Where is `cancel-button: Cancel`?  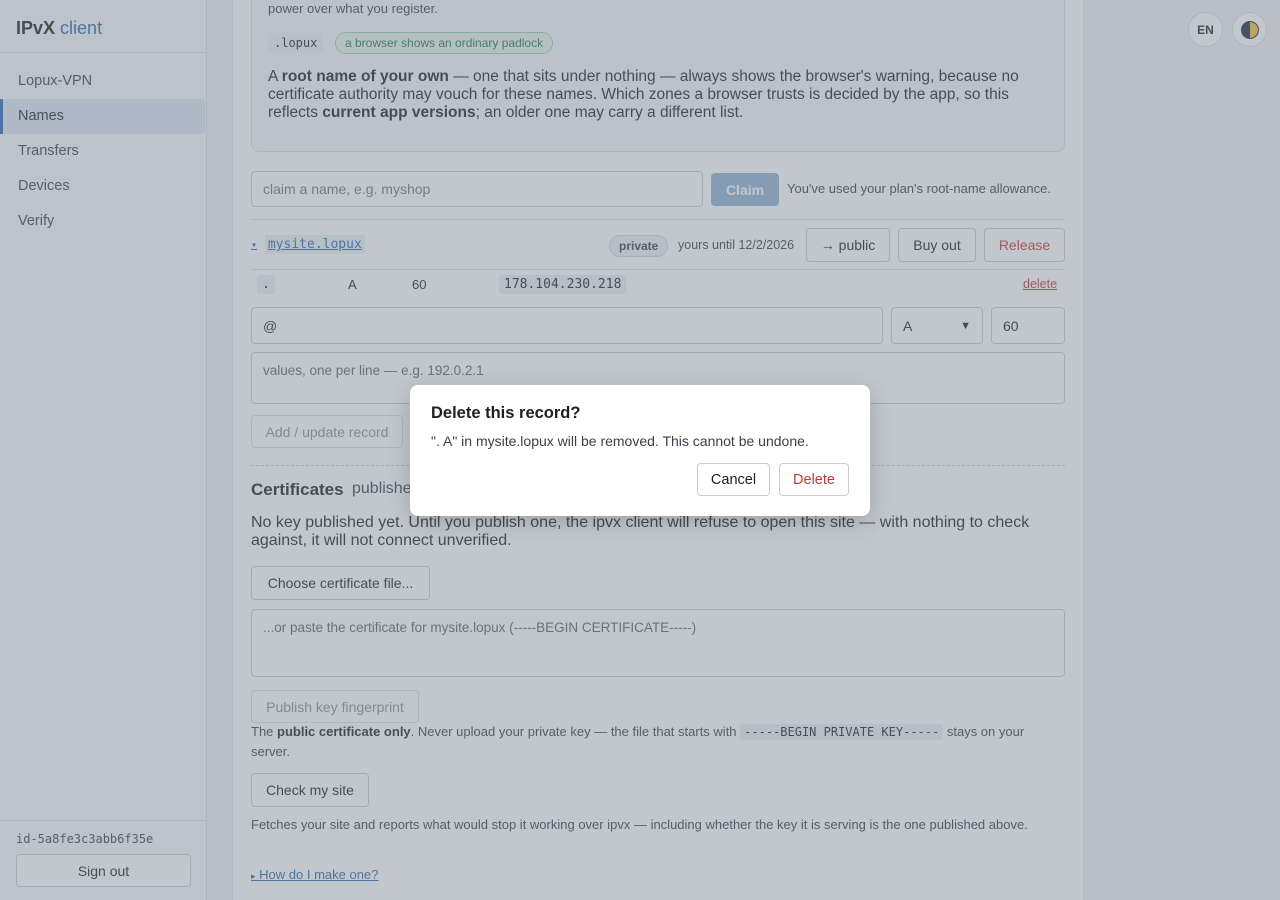
cancel-button: Cancel is located at coordinates (733, 479).